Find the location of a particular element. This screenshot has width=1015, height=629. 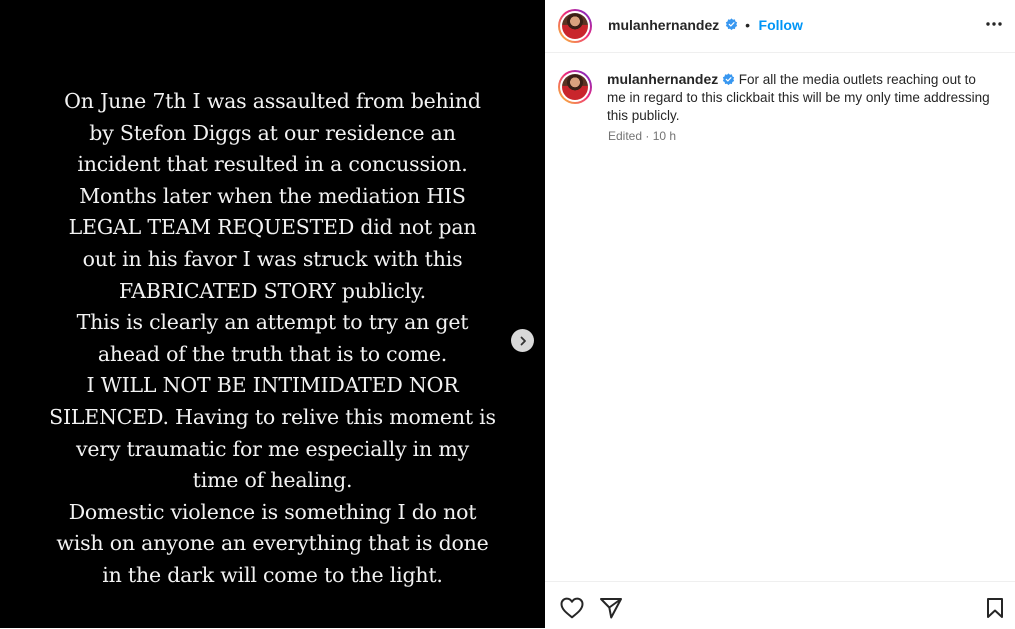

like-button is located at coordinates (572, 610).